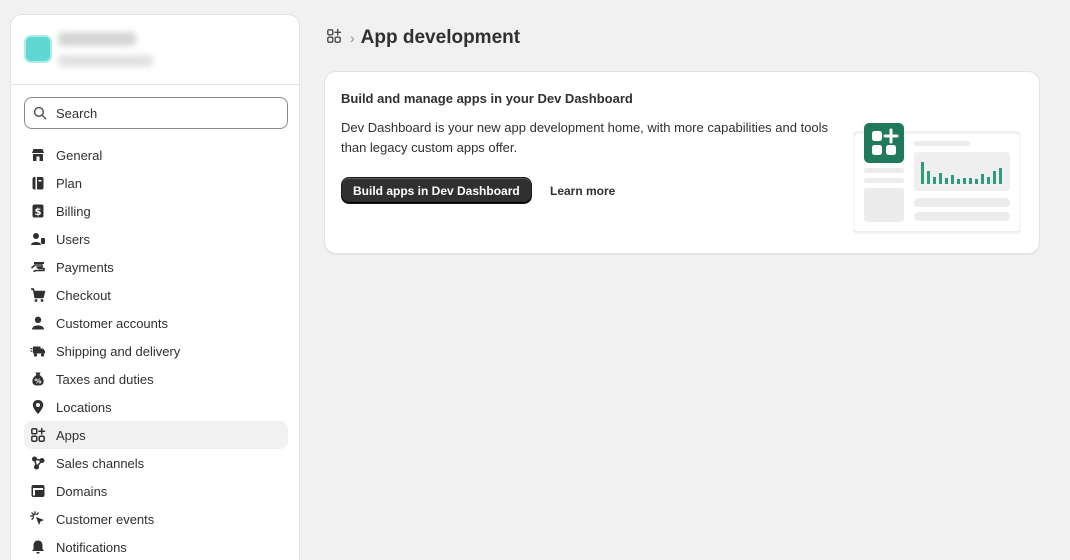 Image resolution: width=1070 pixels, height=560 pixels. What do you see at coordinates (156, 239) in the screenshot?
I see `sidebar-item-users: Users` at bounding box center [156, 239].